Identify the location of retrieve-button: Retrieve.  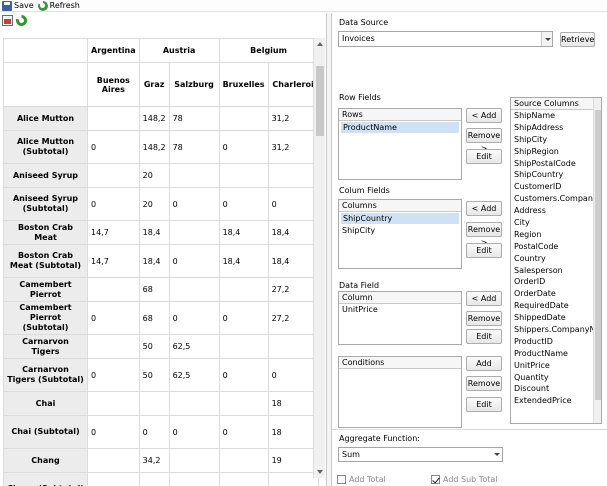
(577, 39).